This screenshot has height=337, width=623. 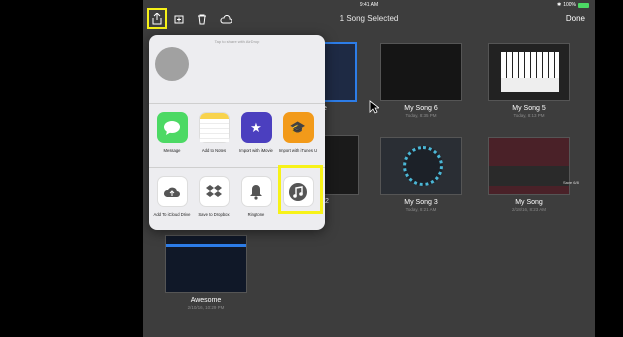 What do you see at coordinates (298, 127) in the screenshot?
I see `graduation-cap-icon: 🎓` at bounding box center [298, 127].